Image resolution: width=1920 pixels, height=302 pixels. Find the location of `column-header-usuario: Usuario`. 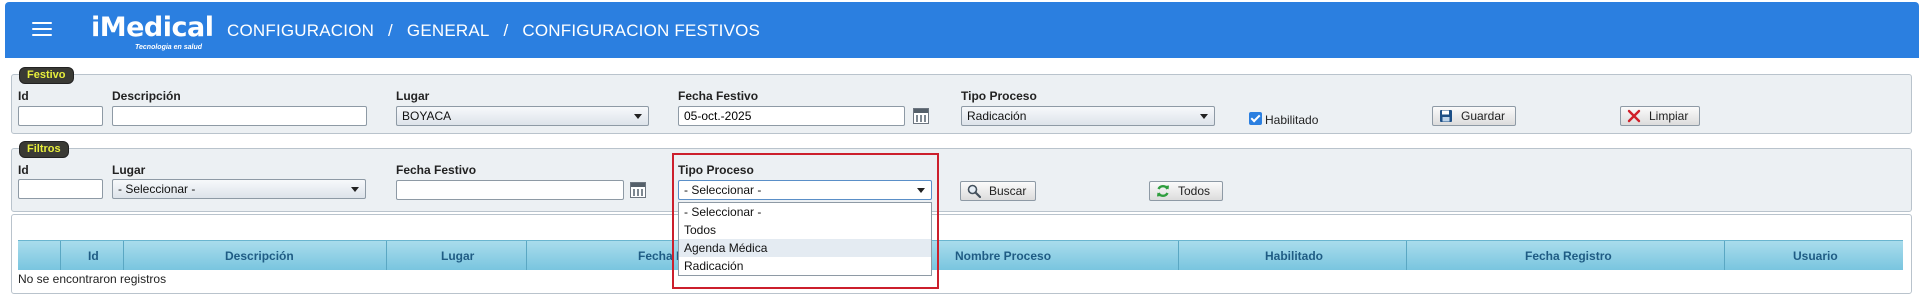

column-header-usuario: Usuario is located at coordinates (1815, 256).